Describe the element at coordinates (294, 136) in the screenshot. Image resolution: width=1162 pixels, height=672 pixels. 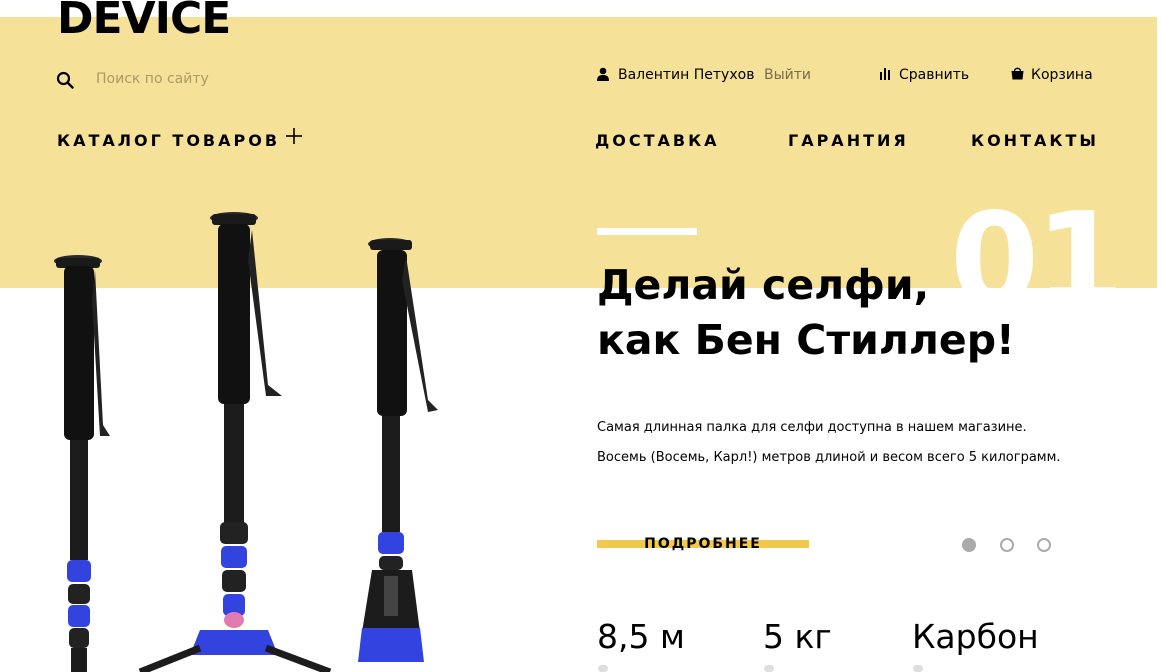
I see `plus-icon` at that location.